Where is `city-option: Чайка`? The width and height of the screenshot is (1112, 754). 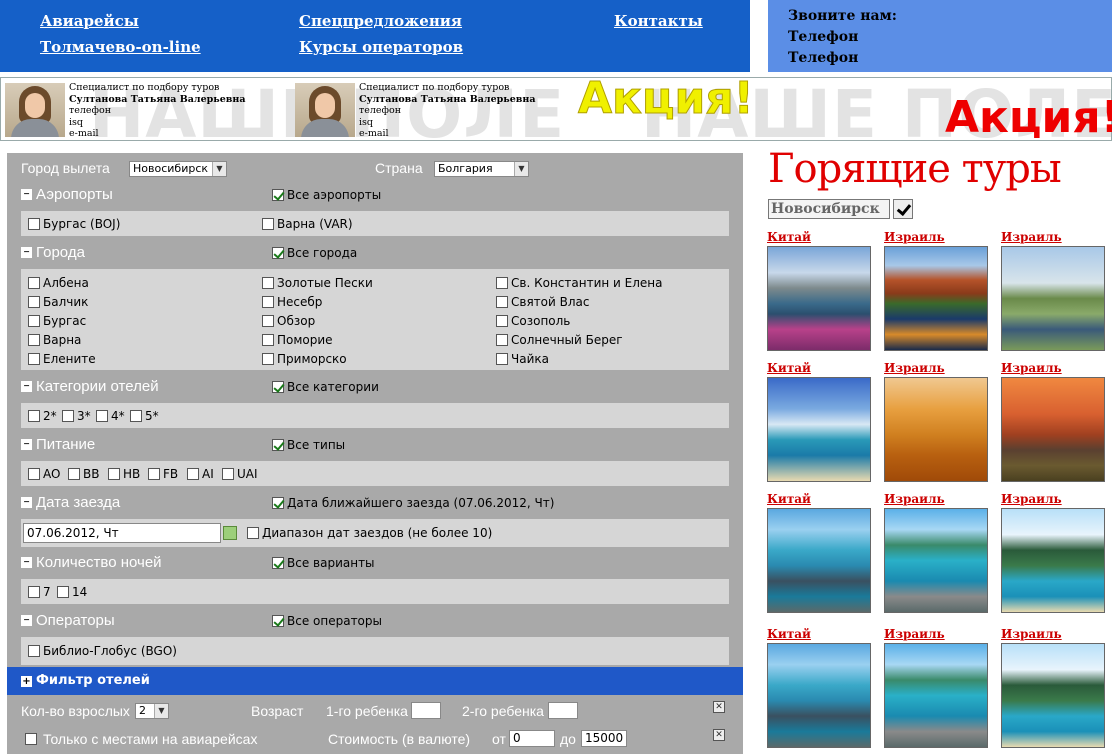
city-option: Чайка is located at coordinates (522, 359).